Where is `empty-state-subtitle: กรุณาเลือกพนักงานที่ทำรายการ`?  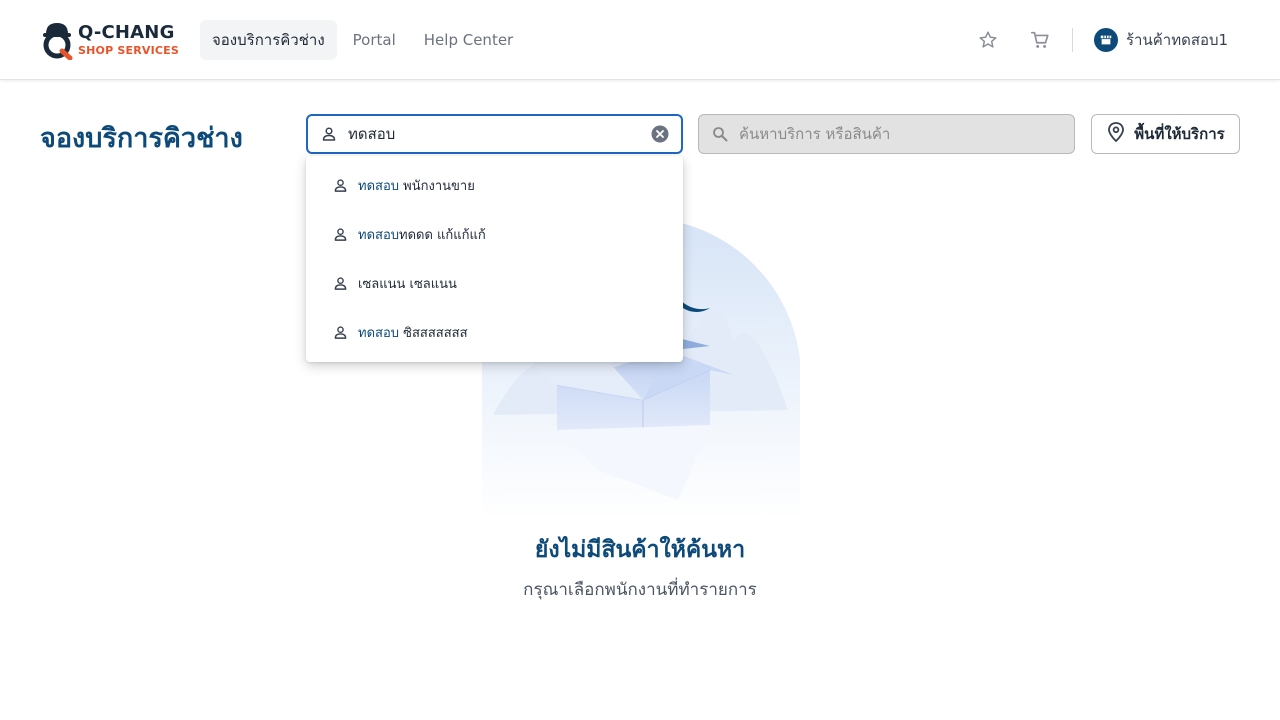
empty-state-subtitle: กรุณาเลือกพนักงานที่ทำรายการ is located at coordinates (640, 590).